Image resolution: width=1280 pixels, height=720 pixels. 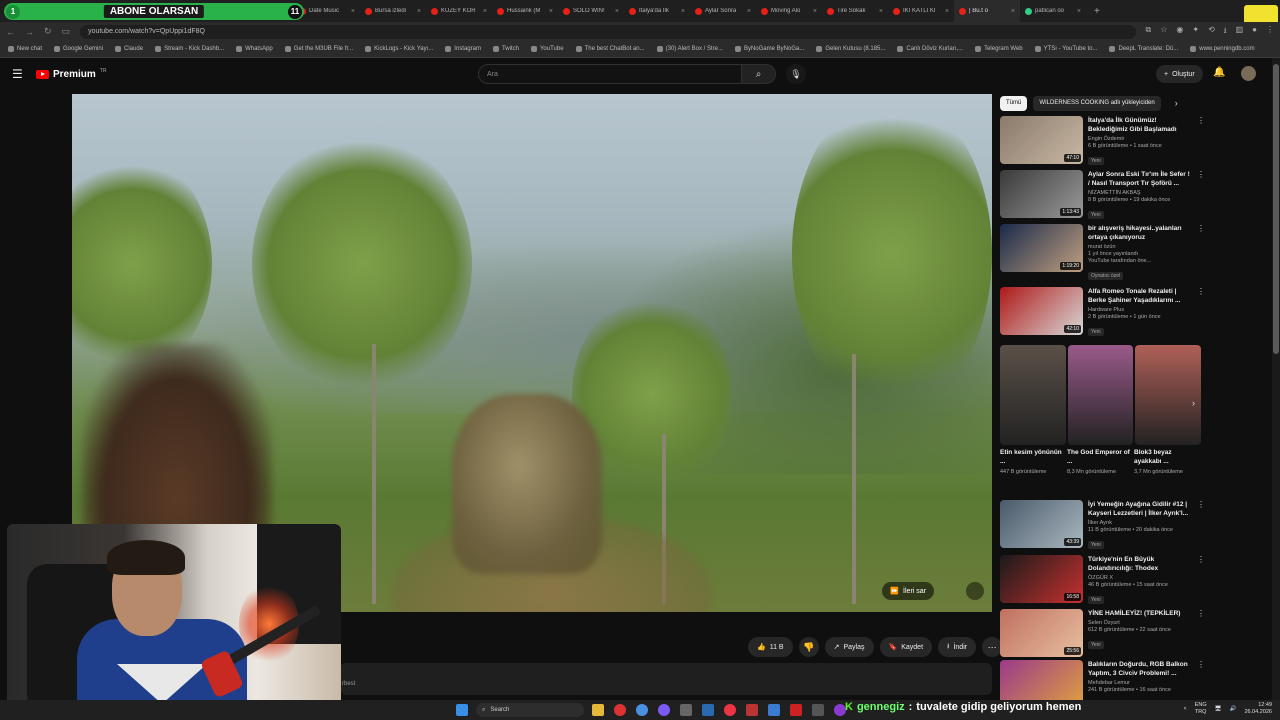 What do you see at coordinates (808, 647) in the screenshot?
I see `dislike-button: 👎` at bounding box center [808, 647].